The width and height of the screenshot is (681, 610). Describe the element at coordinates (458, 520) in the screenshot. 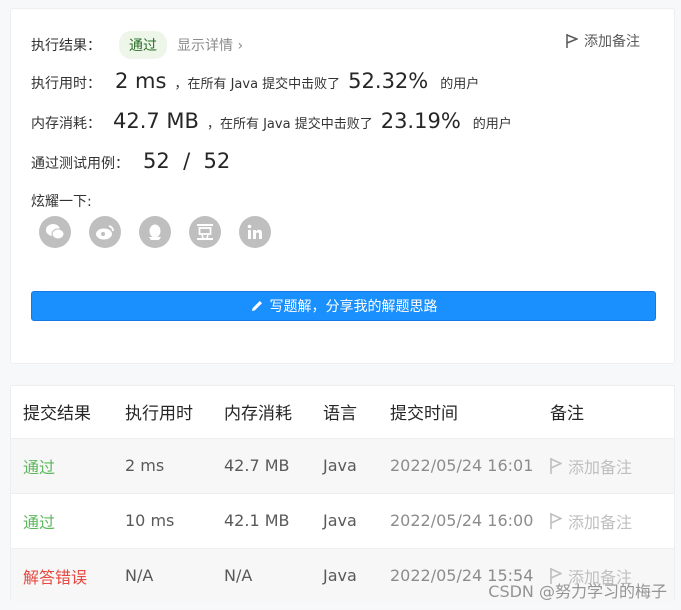

I see `row-submit-time: 2022/05/24 16:00` at that location.